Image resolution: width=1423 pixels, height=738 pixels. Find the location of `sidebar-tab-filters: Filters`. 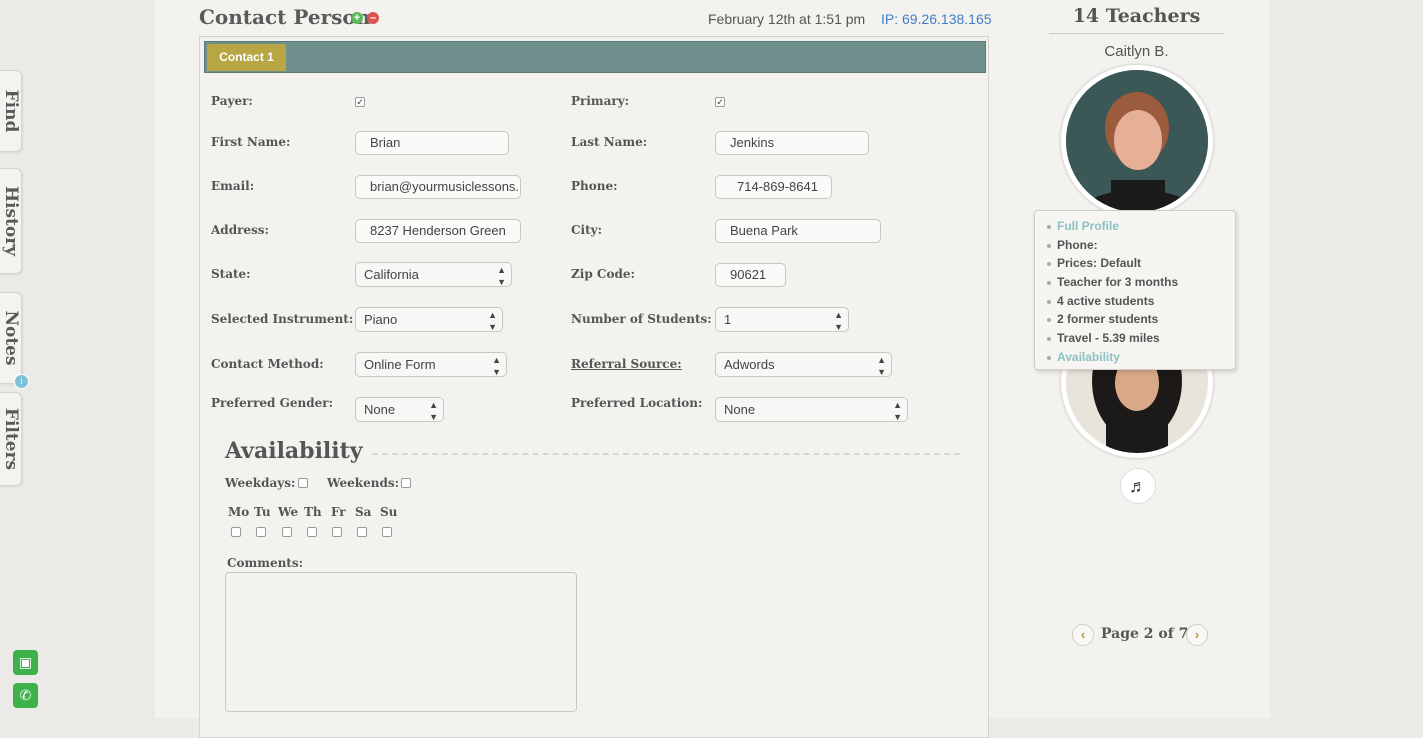

sidebar-tab-filters: Filters is located at coordinates (11, 439).